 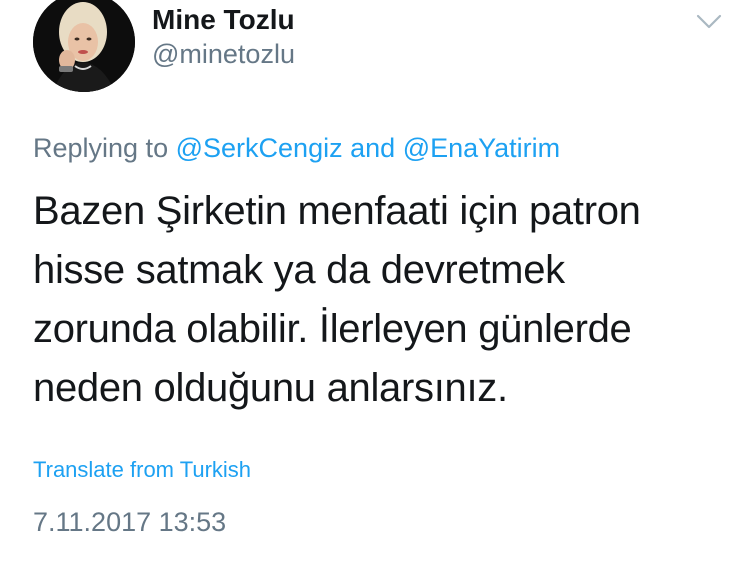 What do you see at coordinates (223, 54) in the screenshot?
I see `author-handle: @minetozlu` at bounding box center [223, 54].